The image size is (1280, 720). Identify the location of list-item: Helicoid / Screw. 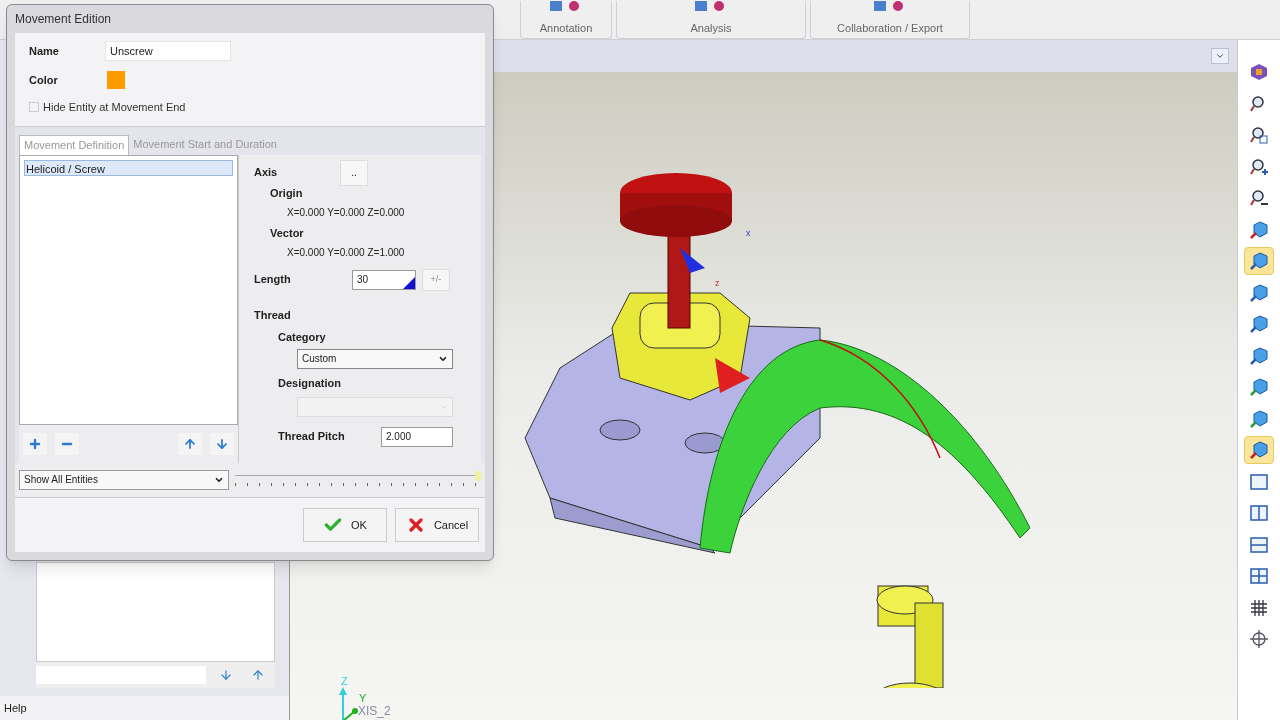
(128, 167).